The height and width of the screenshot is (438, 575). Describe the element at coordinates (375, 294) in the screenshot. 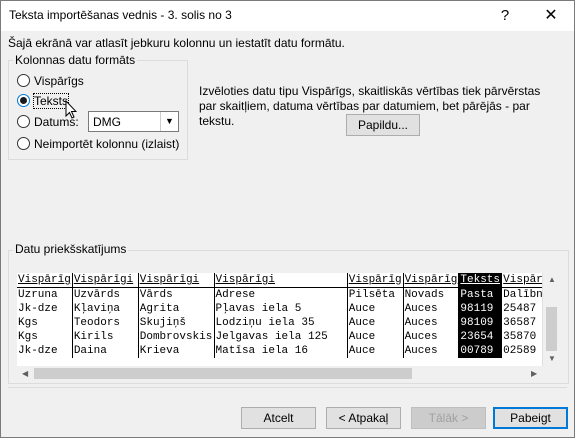

I see `preview-cell: Pilsēta` at that location.